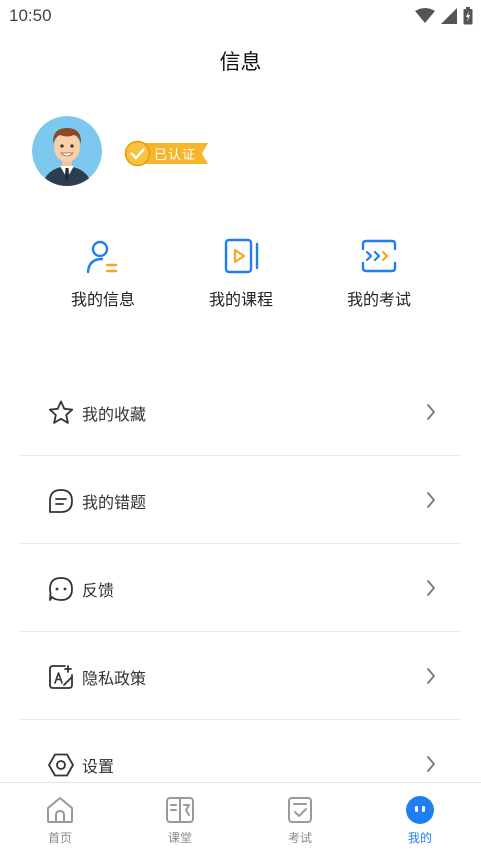 The width and height of the screenshot is (481, 856). What do you see at coordinates (61, 589) in the screenshot?
I see `feedback-icon` at bounding box center [61, 589].